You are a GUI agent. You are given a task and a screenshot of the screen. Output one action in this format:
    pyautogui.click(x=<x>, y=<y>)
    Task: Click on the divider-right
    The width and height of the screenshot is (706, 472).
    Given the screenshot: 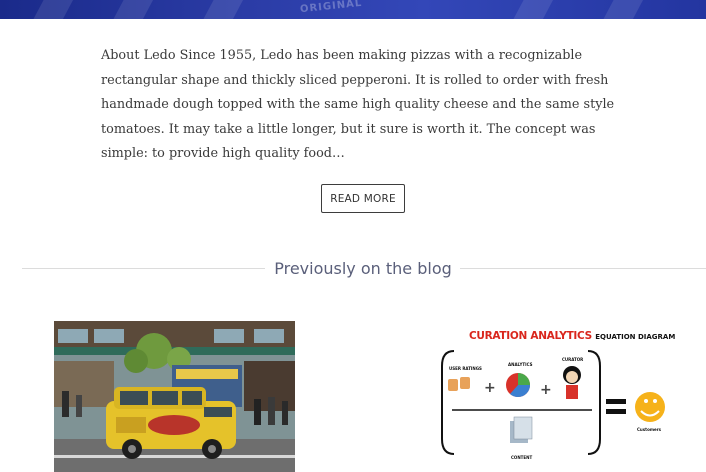 What is the action you would take?
    pyautogui.click(x=583, y=268)
    